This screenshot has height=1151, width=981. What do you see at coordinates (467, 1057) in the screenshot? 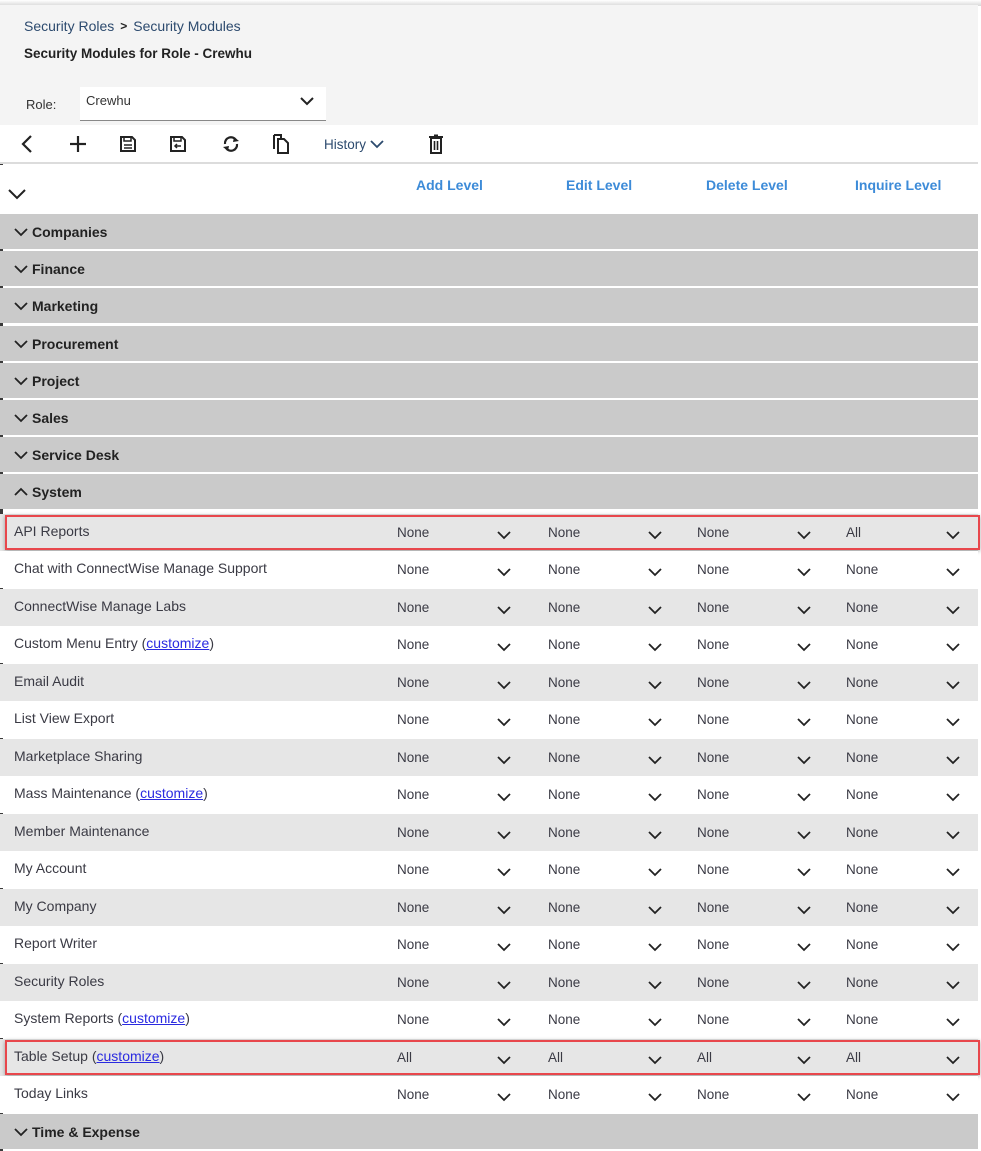
I see `add-level-select: All` at bounding box center [467, 1057].